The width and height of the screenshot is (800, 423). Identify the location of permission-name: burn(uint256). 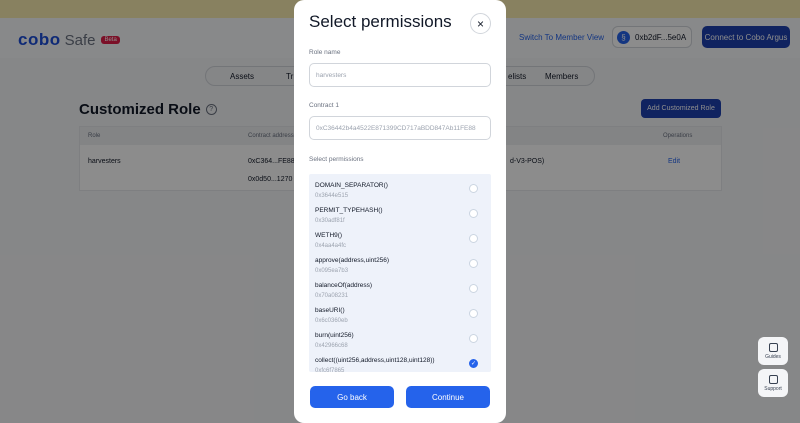
(334, 335).